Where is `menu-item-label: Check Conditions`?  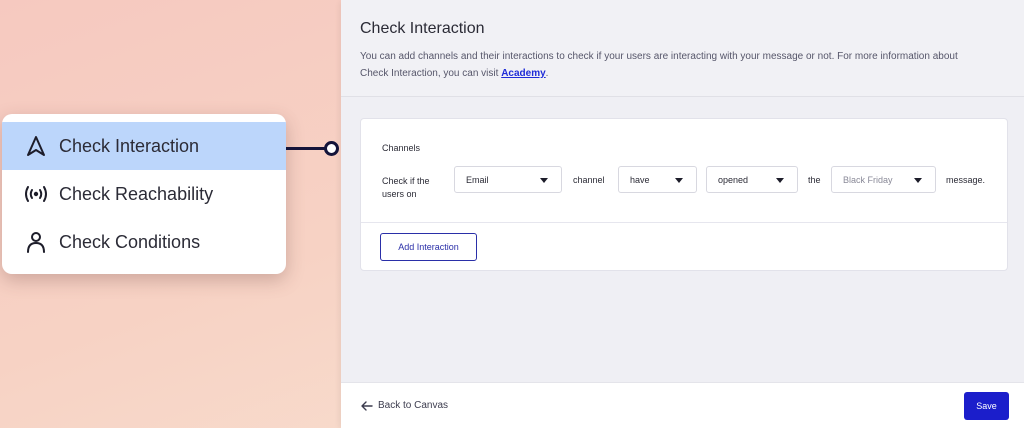 menu-item-label: Check Conditions is located at coordinates (130, 241).